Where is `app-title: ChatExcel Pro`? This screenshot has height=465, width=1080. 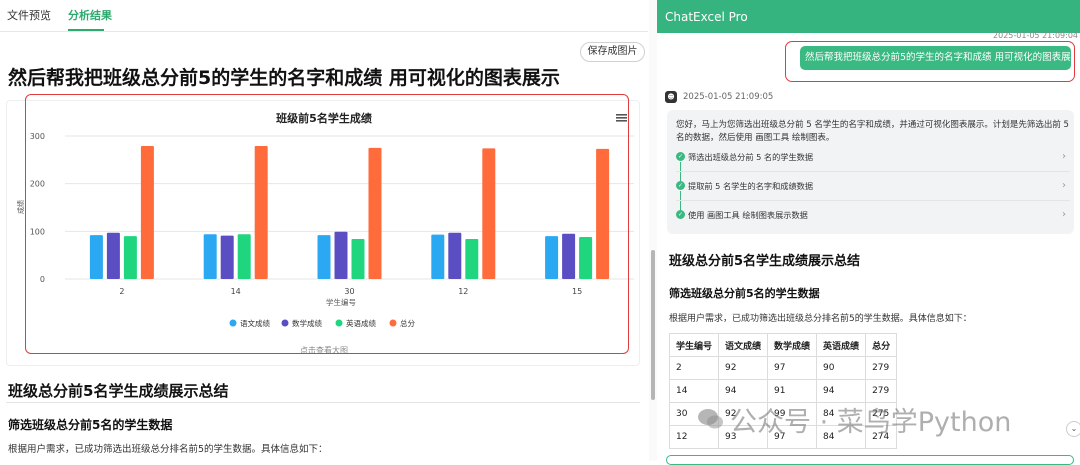
app-title: ChatExcel Pro is located at coordinates (706, 17).